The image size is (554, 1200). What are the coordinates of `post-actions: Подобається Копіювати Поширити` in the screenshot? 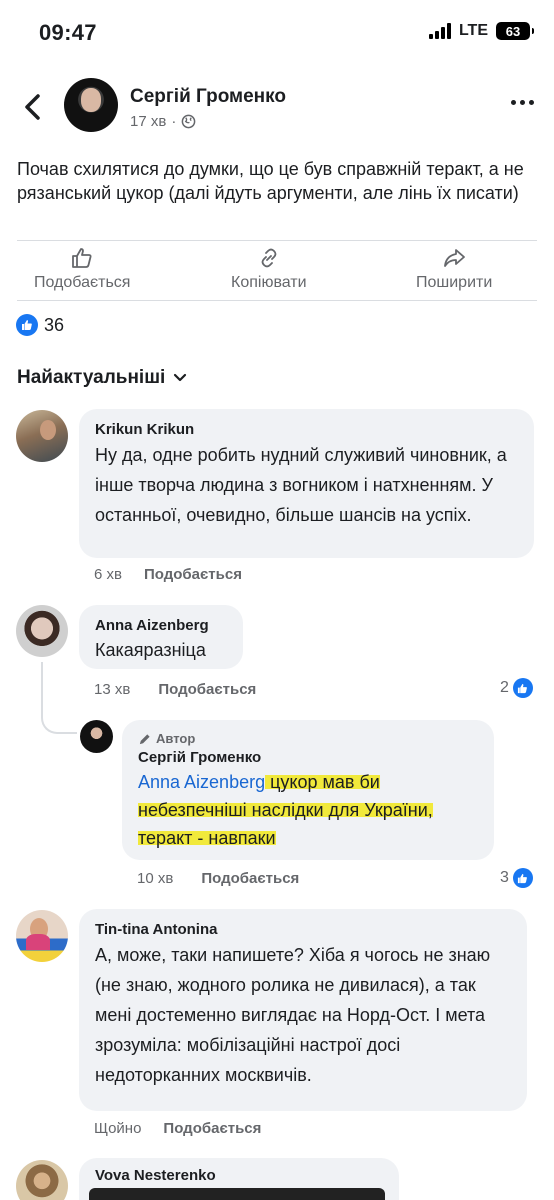 It's located at (277, 272).